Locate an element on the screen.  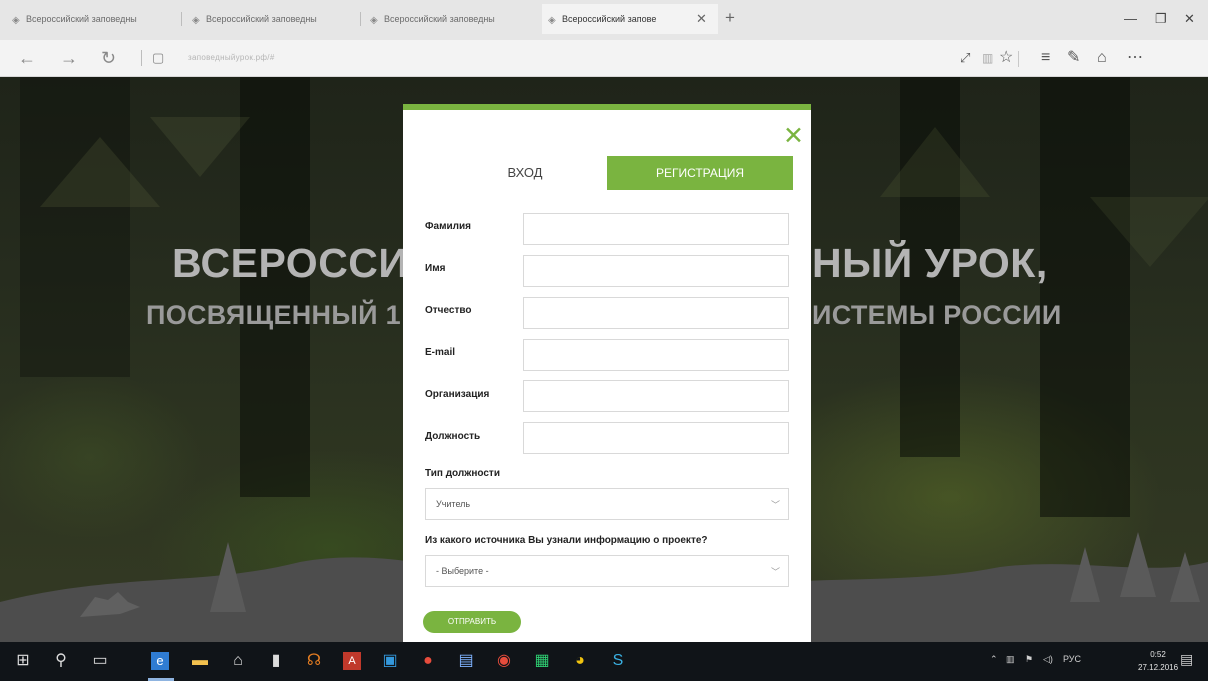
back-icon: ← is located at coordinates (27, 58).